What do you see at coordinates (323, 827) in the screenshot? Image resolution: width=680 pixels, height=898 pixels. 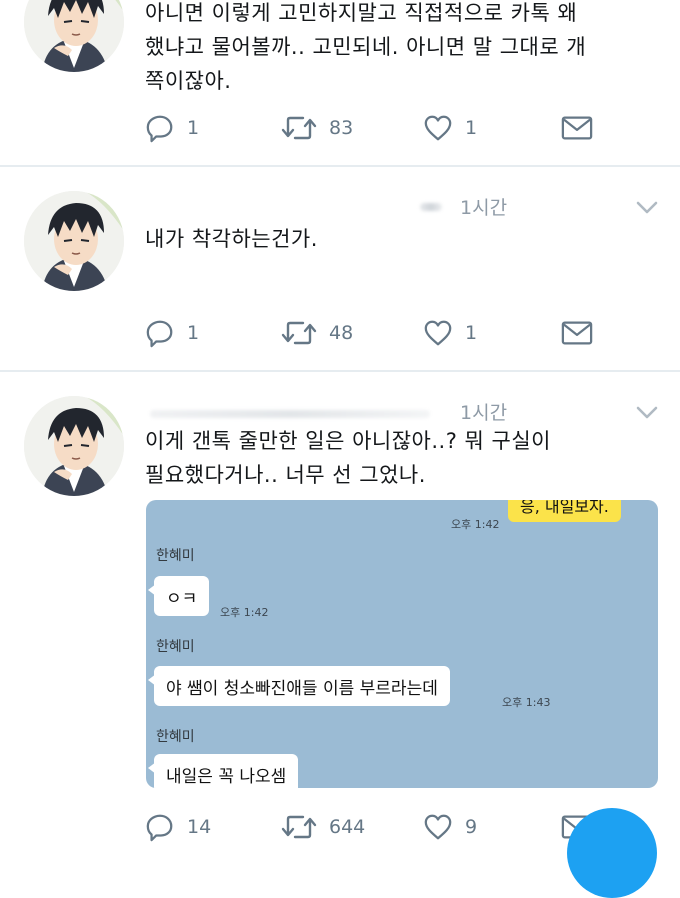 I see `retweet-button: 644` at bounding box center [323, 827].